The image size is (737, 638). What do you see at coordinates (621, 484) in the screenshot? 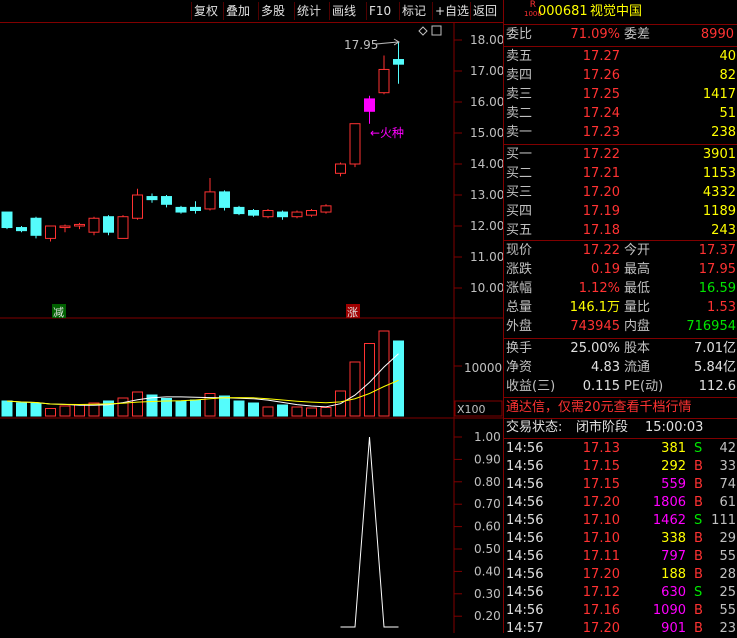
I see `tick-row: 14:56 17.15 559 B 74` at bounding box center [621, 484].